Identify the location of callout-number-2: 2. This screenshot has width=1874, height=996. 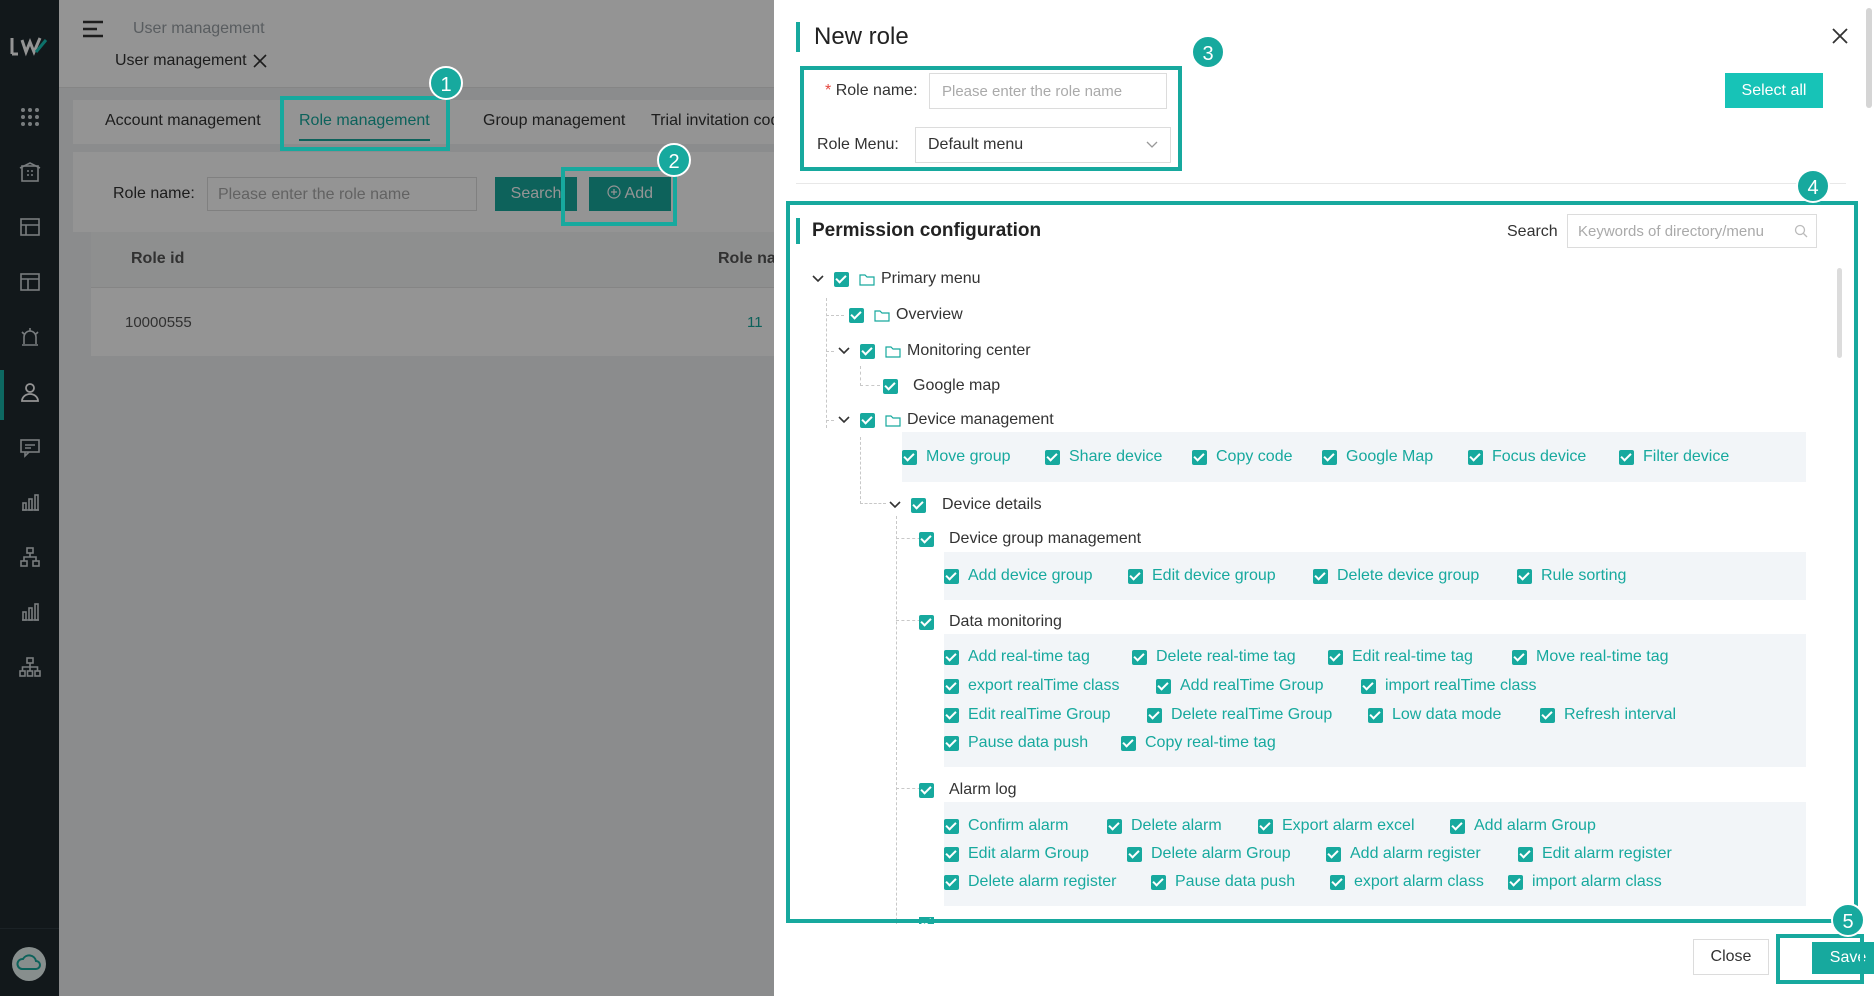
(674, 160).